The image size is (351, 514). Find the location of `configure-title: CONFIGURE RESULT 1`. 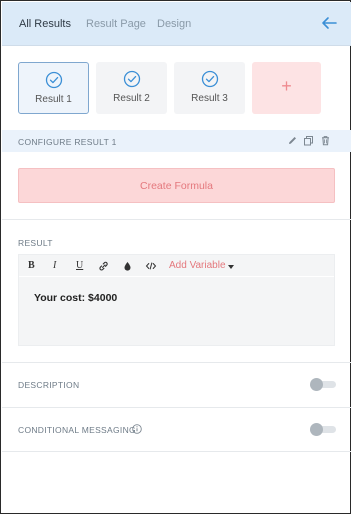

configure-title: CONFIGURE RESULT 1 is located at coordinates (67, 142).